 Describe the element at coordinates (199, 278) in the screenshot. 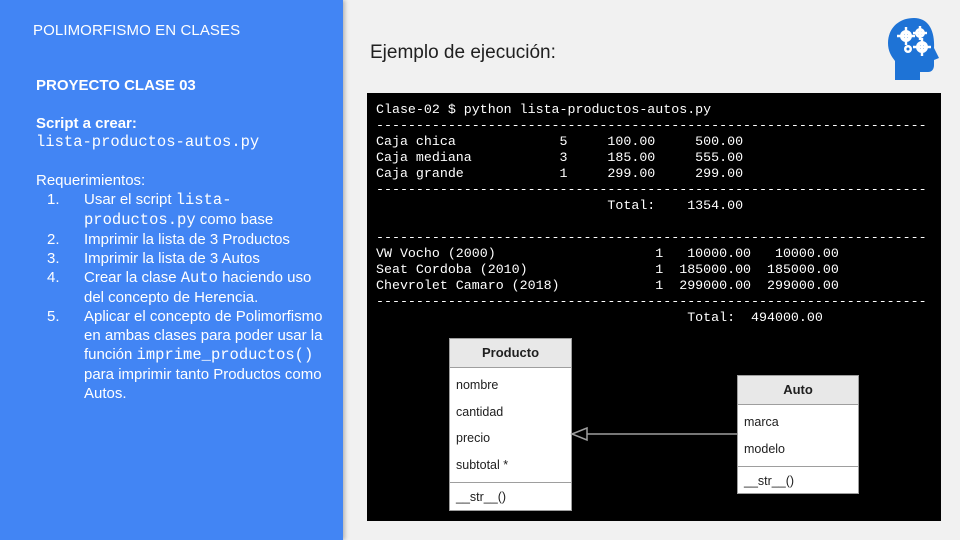

I see `inline-code: Auto` at that location.